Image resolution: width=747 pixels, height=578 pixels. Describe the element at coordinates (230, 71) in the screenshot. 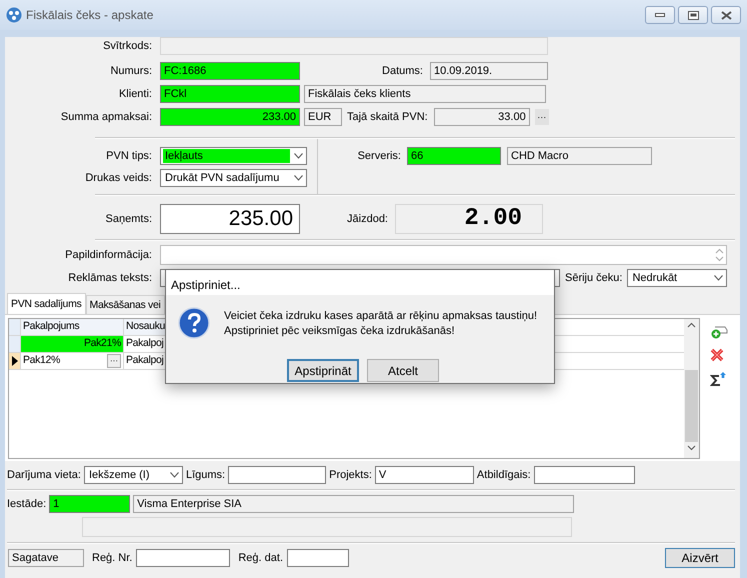

I see `input-field: FC:1686` at that location.